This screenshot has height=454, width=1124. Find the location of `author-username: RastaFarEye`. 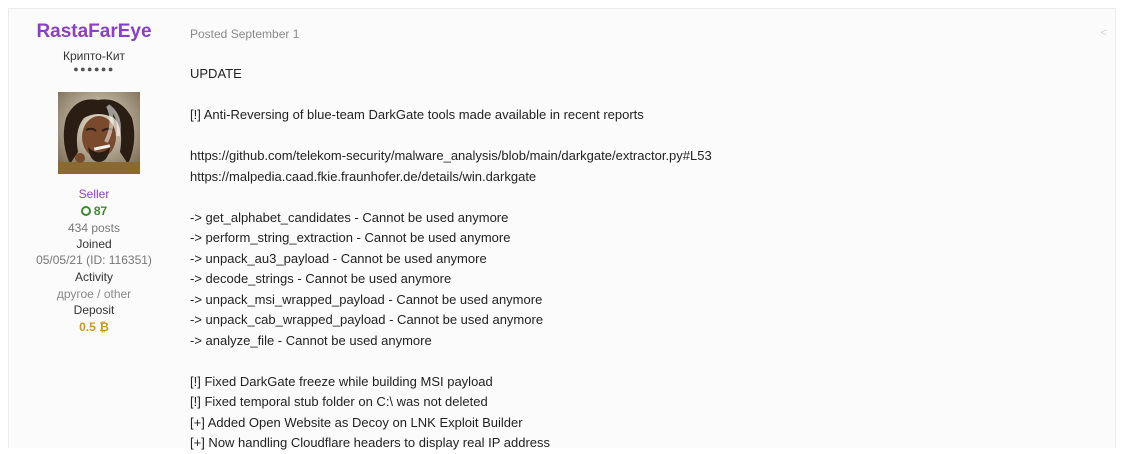

author-username: RastaFarEye is located at coordinates (94, 32).